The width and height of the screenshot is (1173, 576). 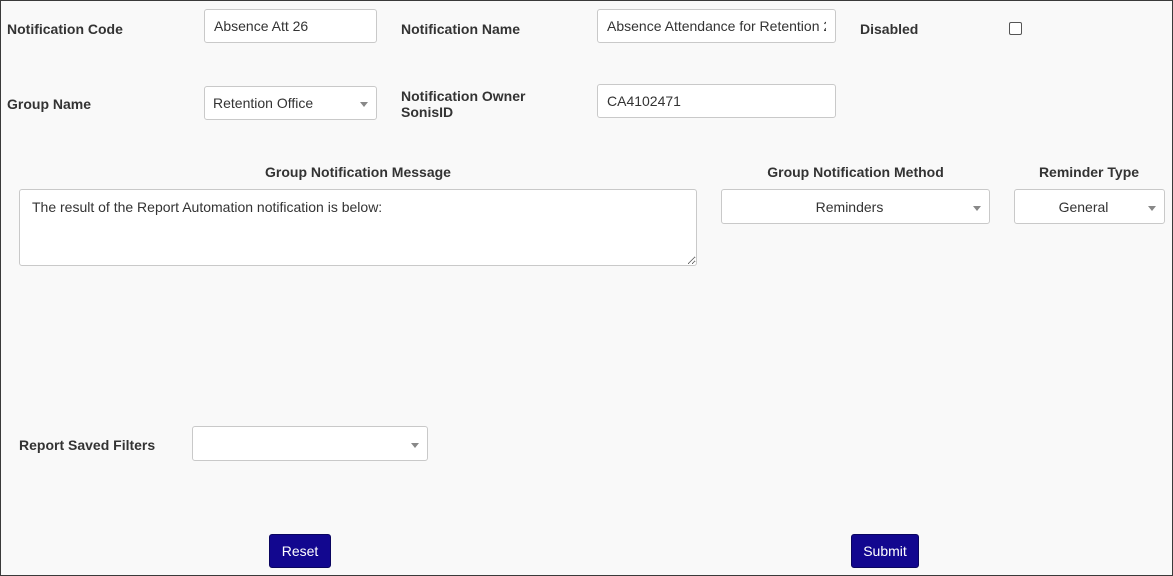 What do you see at coordinates (889, 29) in the screenshot?
I see `disabled-label: Disabled` at bounding box center [889, 29].